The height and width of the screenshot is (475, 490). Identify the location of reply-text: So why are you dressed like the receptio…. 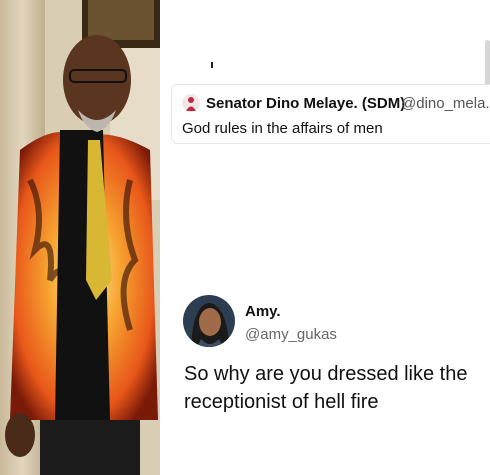
(326, 388).